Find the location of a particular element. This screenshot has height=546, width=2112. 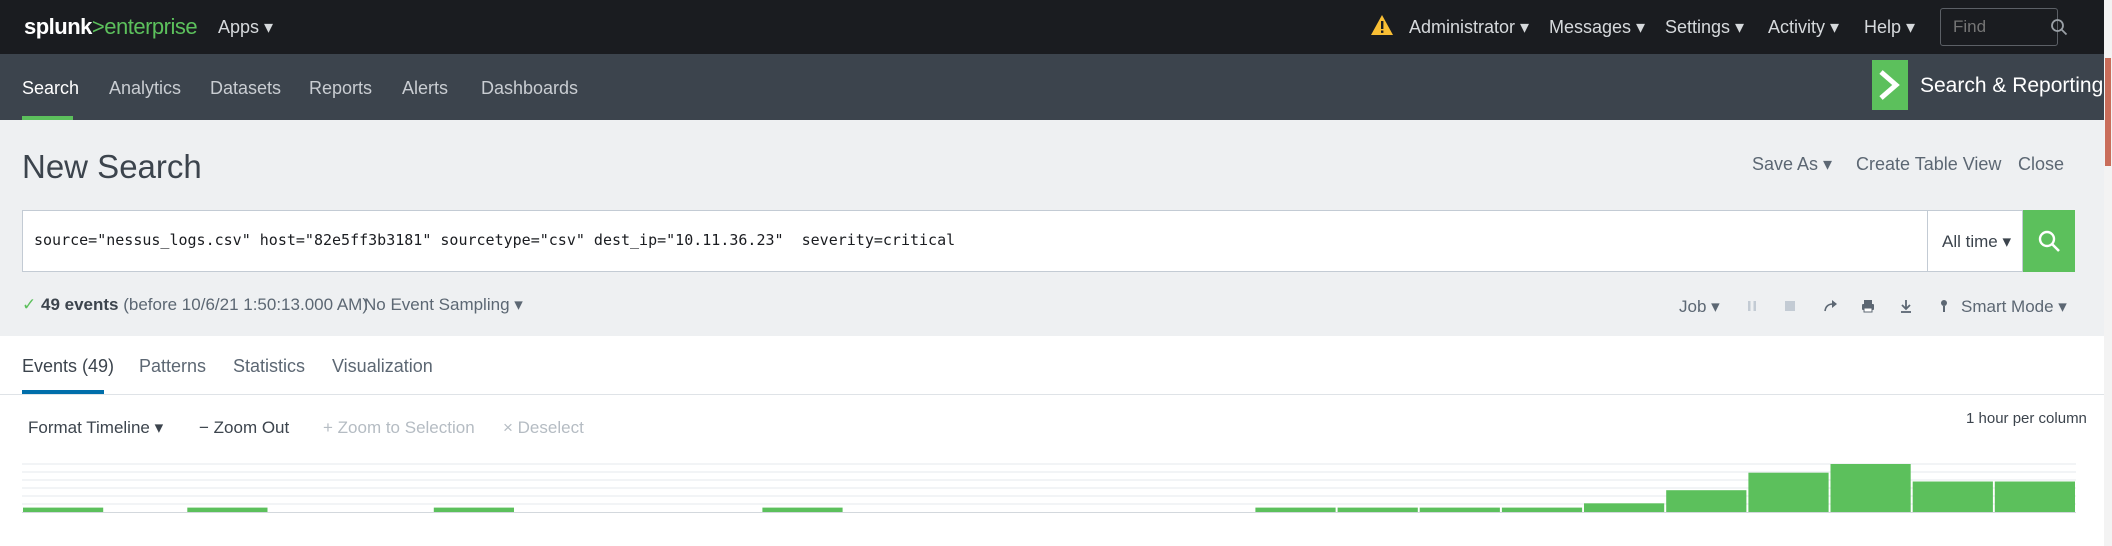

apps-menu: Apps ▾ is located at coordinates (245, 27).